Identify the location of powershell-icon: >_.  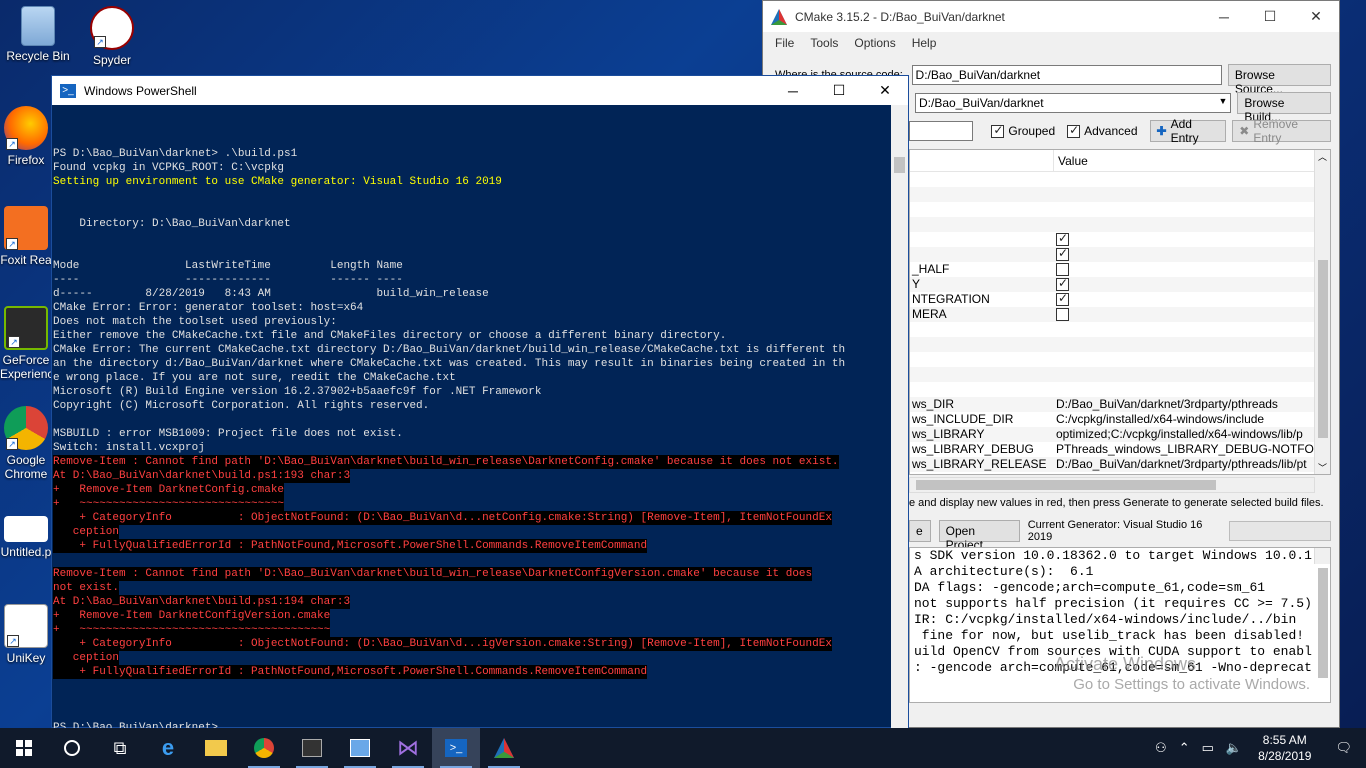
(68, 90).